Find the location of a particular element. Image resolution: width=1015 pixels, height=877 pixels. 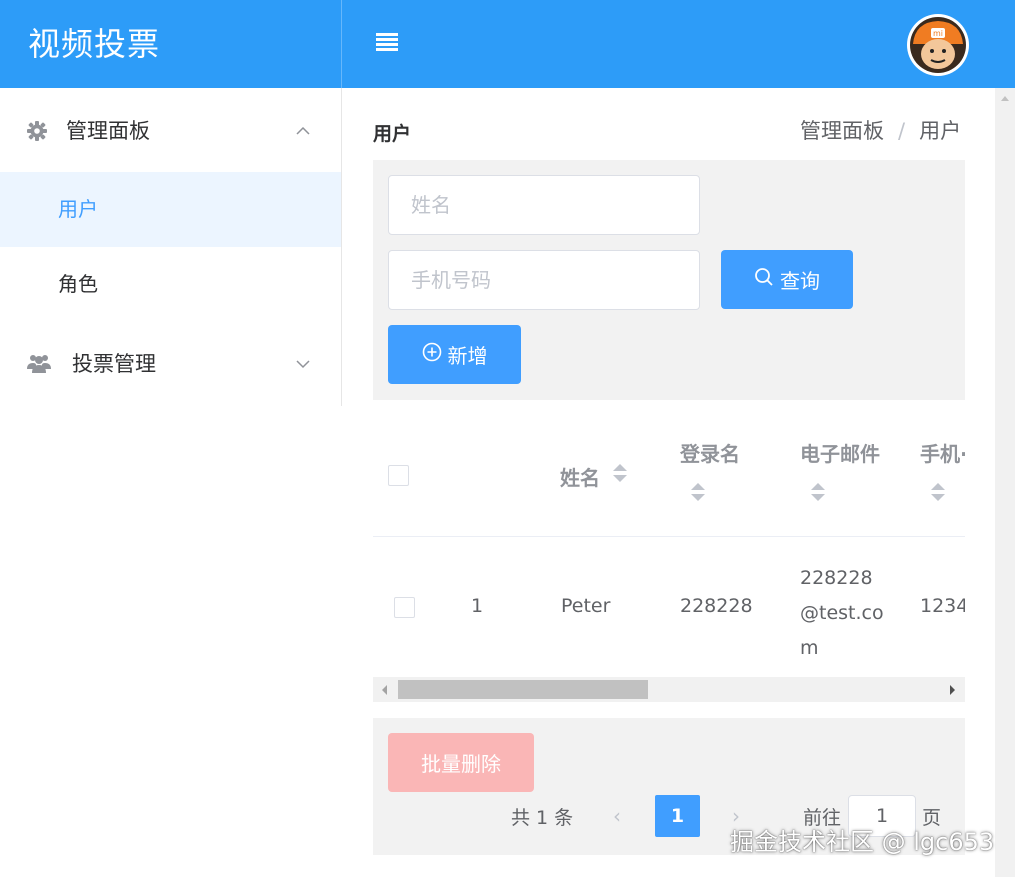

cell-email-line: @test.co is located at coordinates (842, 613).